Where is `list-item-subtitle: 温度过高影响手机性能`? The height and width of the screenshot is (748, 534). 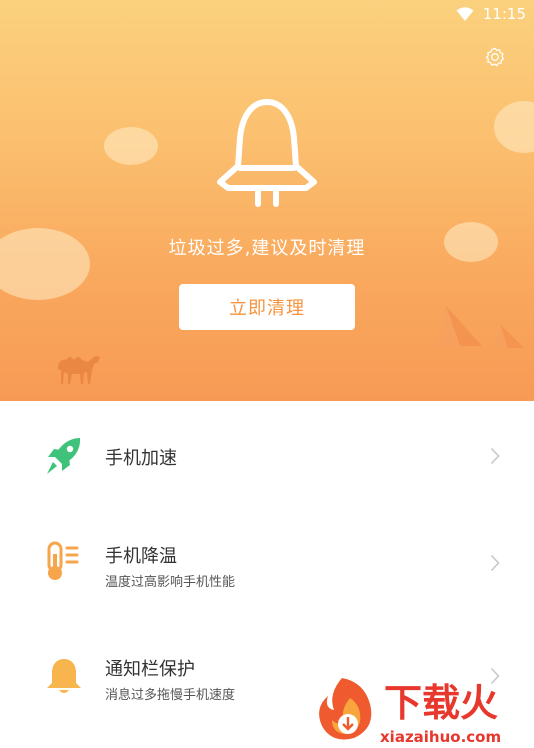
list-item-subtitle: 温度过高影响手机性能 is located at coordinates (170, 582).